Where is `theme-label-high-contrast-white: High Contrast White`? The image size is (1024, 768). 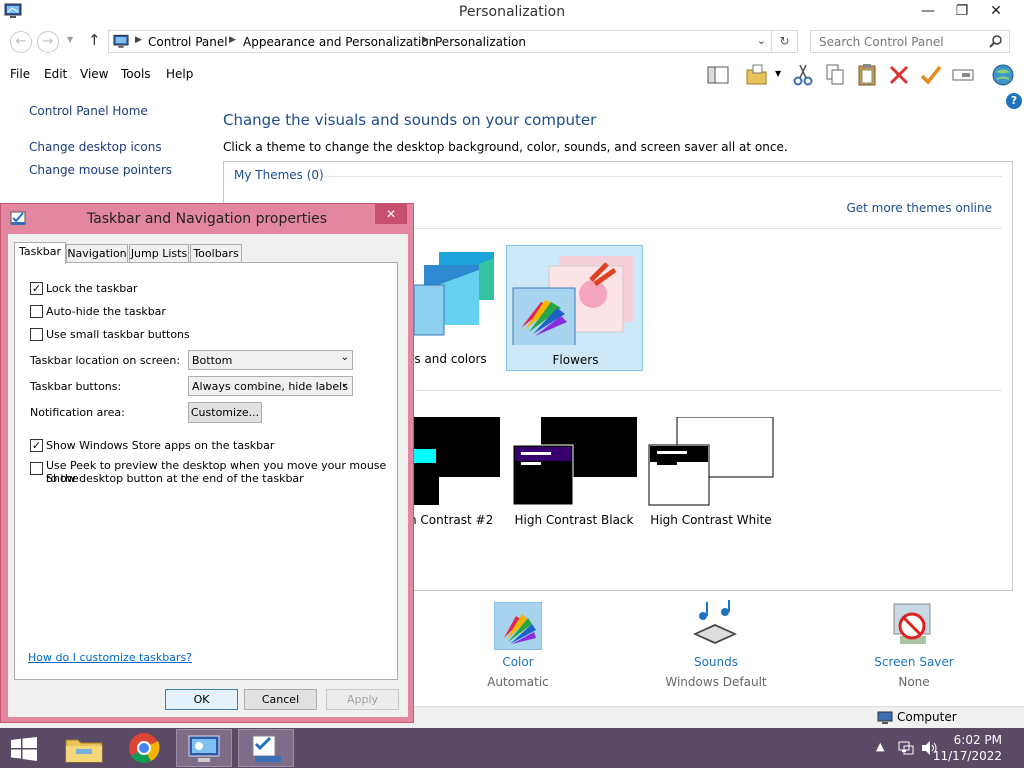 theme-label-high-contrast-white: High Contrast White is located at coordinates (711, 520).